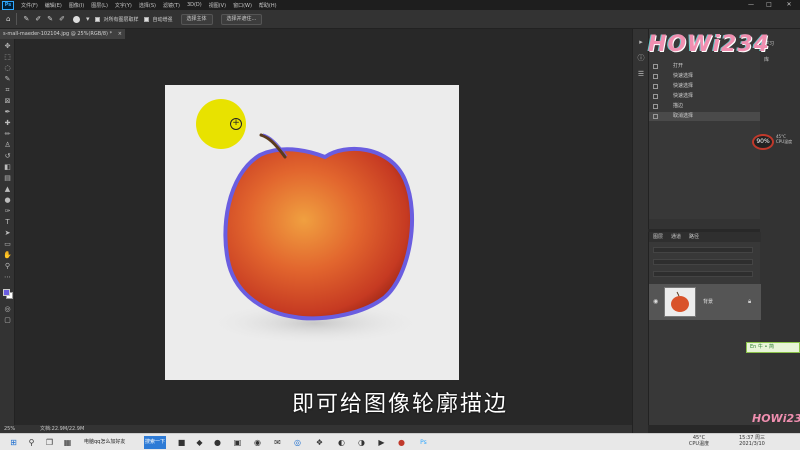  What do you see at coordinates (7, 123) in the screenshot?
I see `healing-icon: ✚` at bounding box center [7, 123].